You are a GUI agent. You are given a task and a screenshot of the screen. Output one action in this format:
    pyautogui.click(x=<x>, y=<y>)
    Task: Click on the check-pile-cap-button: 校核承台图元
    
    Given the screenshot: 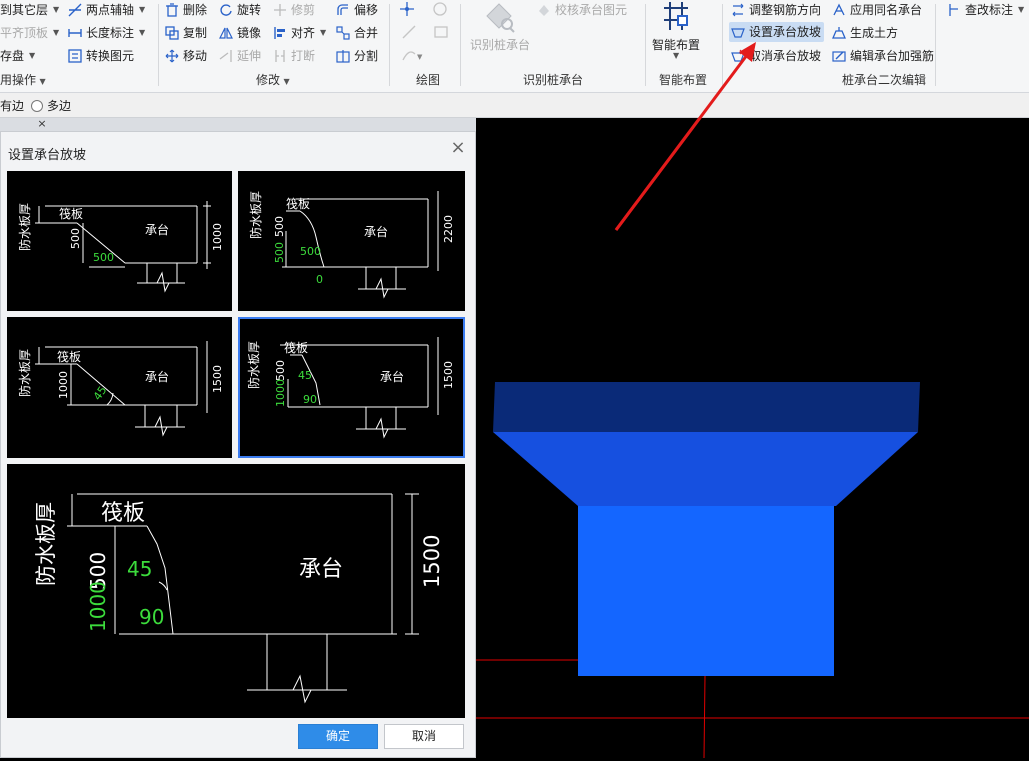 What is the action you would take?
    pyautogui.click(x=582, y=9)
    